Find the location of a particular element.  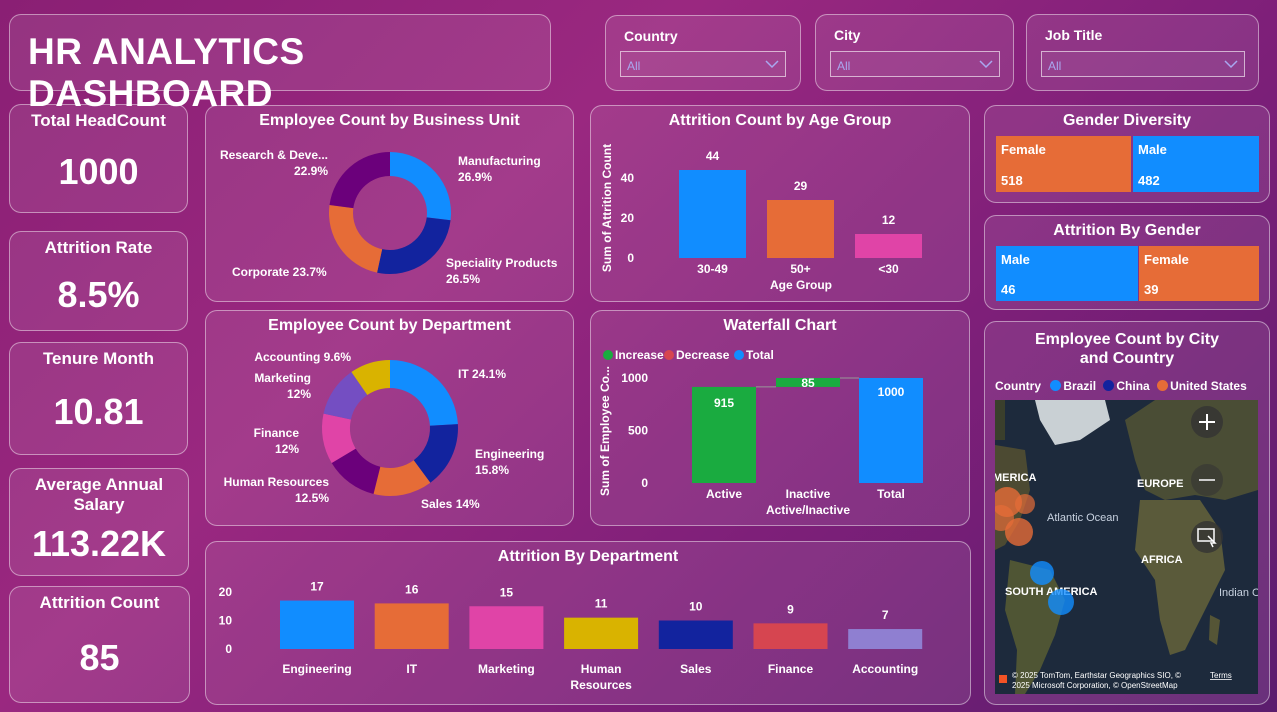

slice-label: Human Resources is located at coordinates (277, 482).